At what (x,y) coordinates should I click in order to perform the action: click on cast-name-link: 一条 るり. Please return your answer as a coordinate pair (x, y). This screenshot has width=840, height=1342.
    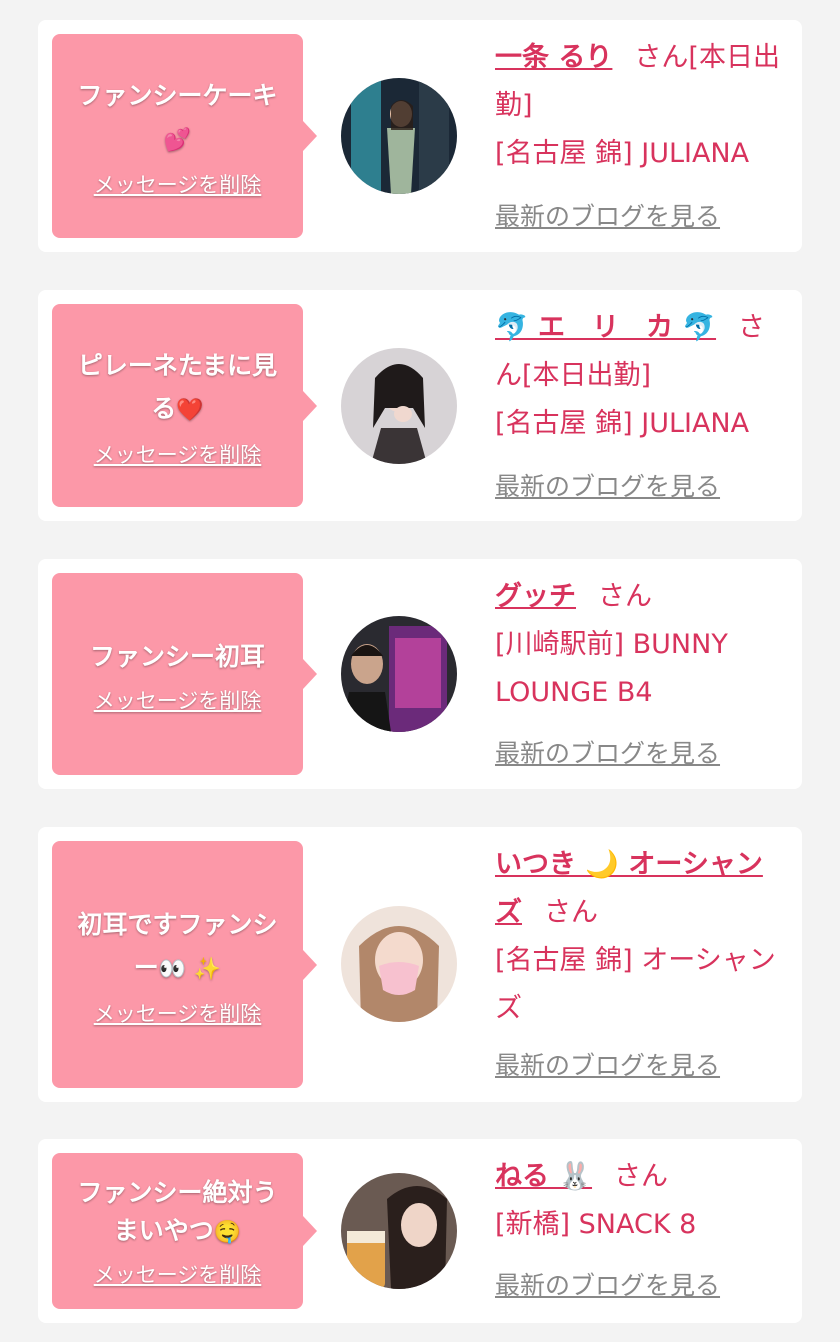
    Looking at the image, I should click on (553, 57).